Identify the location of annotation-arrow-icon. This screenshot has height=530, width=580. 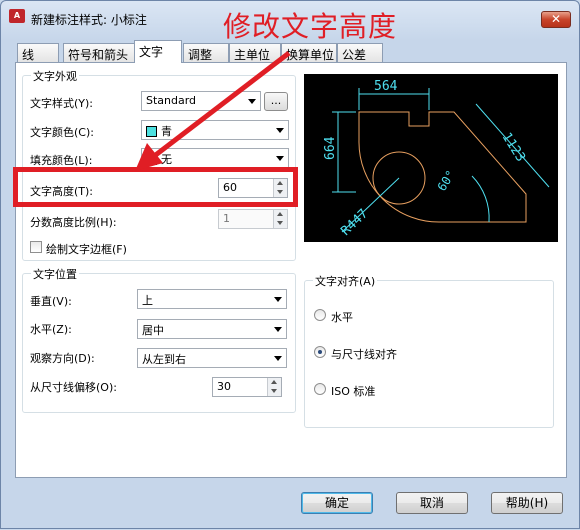
(213, 111).